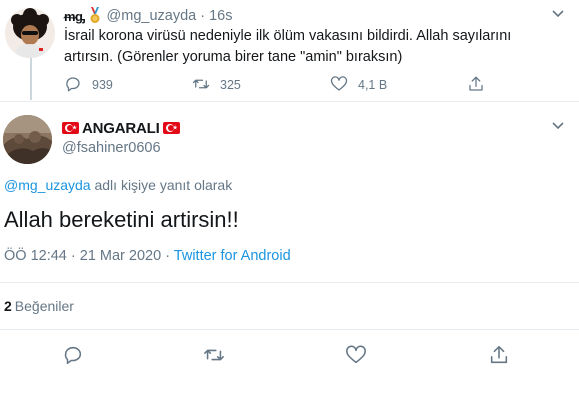 The height and width of the screenshot is (401, 579). I want to click on thread-connector-line, so click(31, 79).